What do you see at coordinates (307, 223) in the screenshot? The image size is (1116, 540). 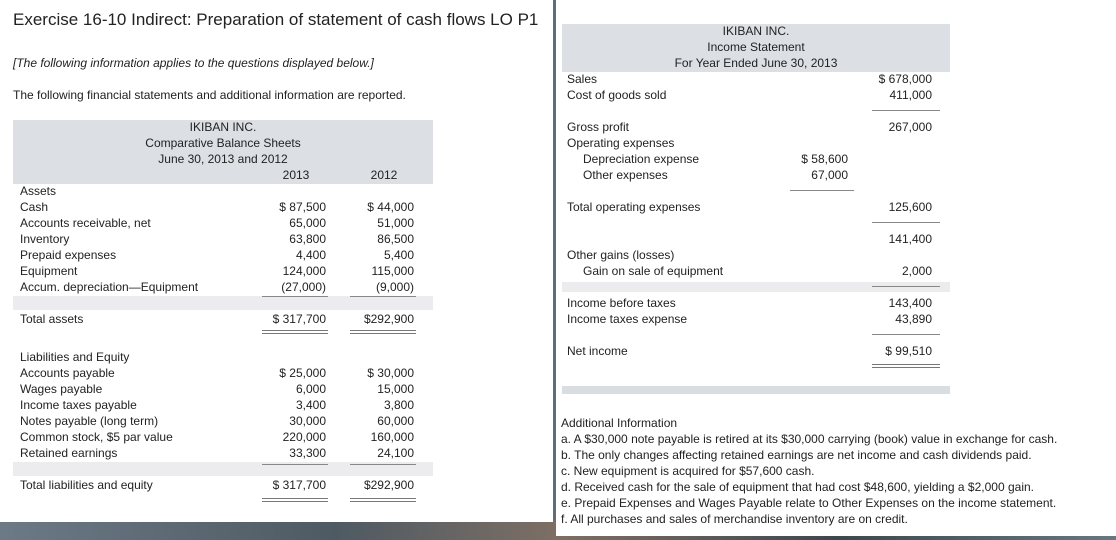 I see `asset-2013: 65,000` at bounding box center [307, 223].